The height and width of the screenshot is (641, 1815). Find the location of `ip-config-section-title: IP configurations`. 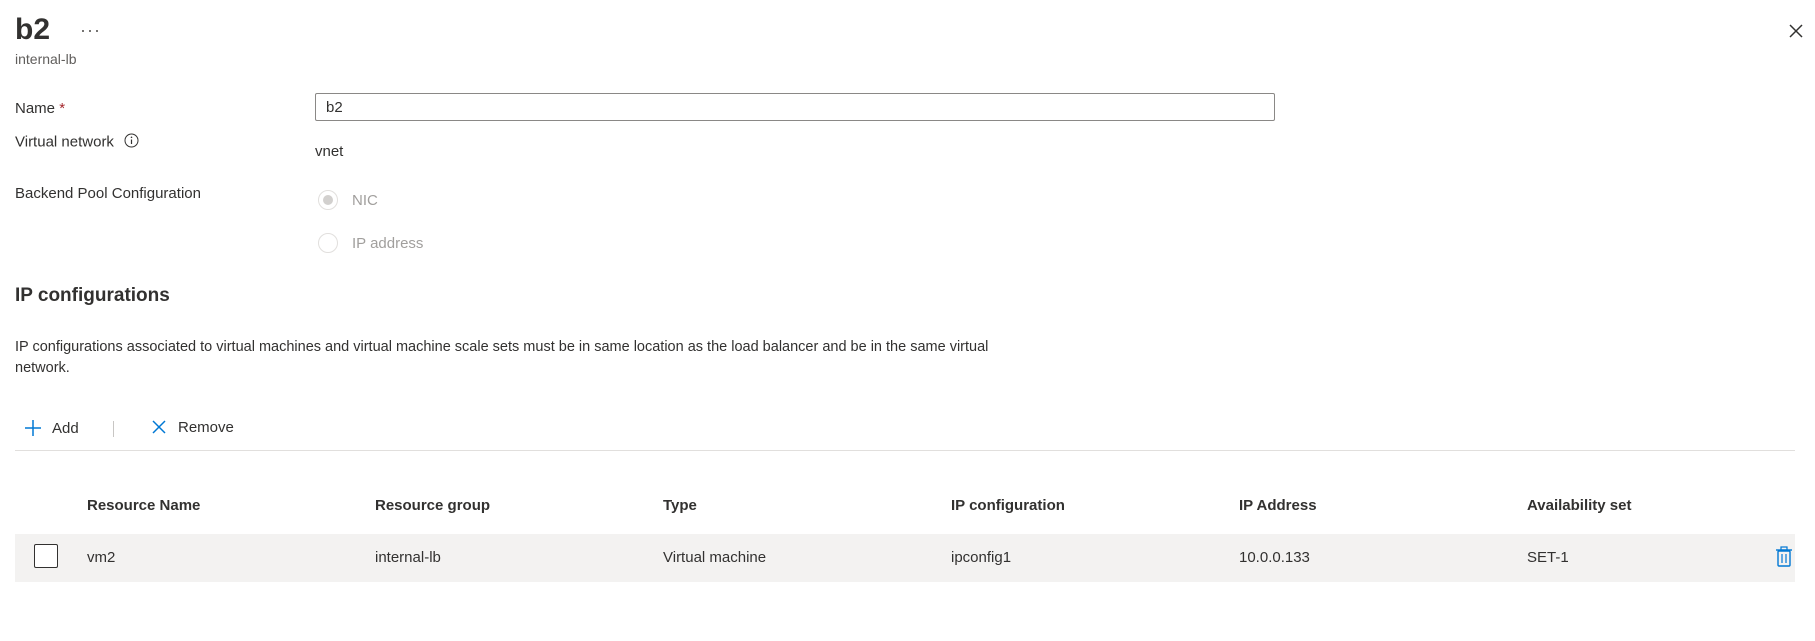

ip-config-section-title: IP configurations is located at coordinates (92, 295).